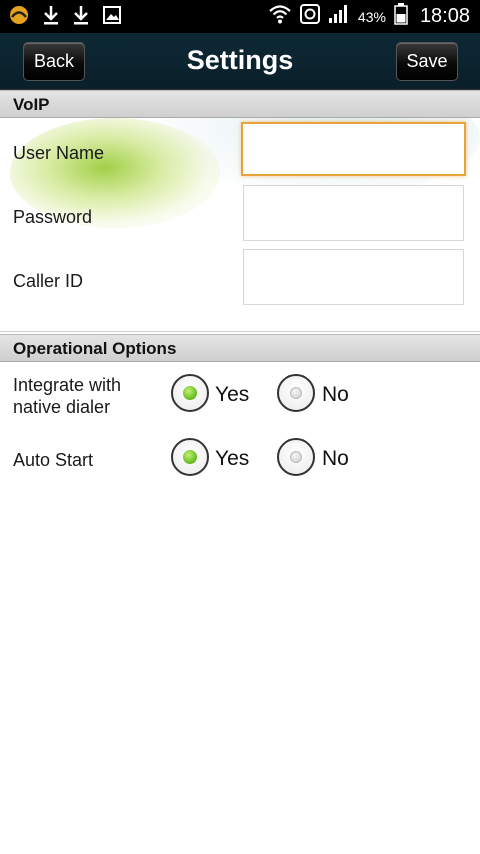 The image size is (480, 854). I want to click on user-name-input, so click(353, 149).